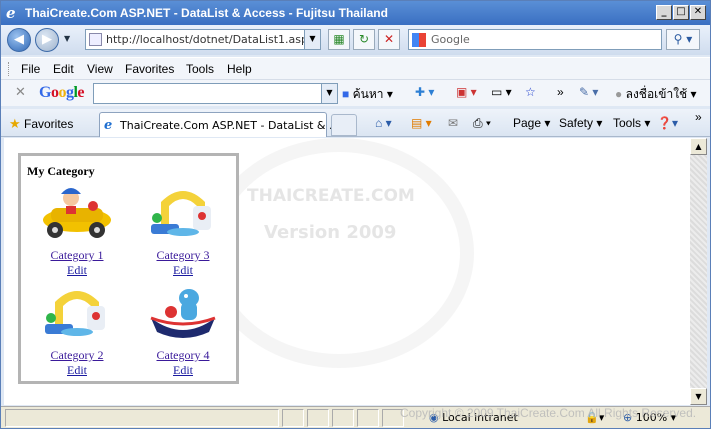  What do you see at coordinates (331, 196) in the screenshot?
I see `watermark-text: THAICREATE.COM` at bounding box center [331, 196].